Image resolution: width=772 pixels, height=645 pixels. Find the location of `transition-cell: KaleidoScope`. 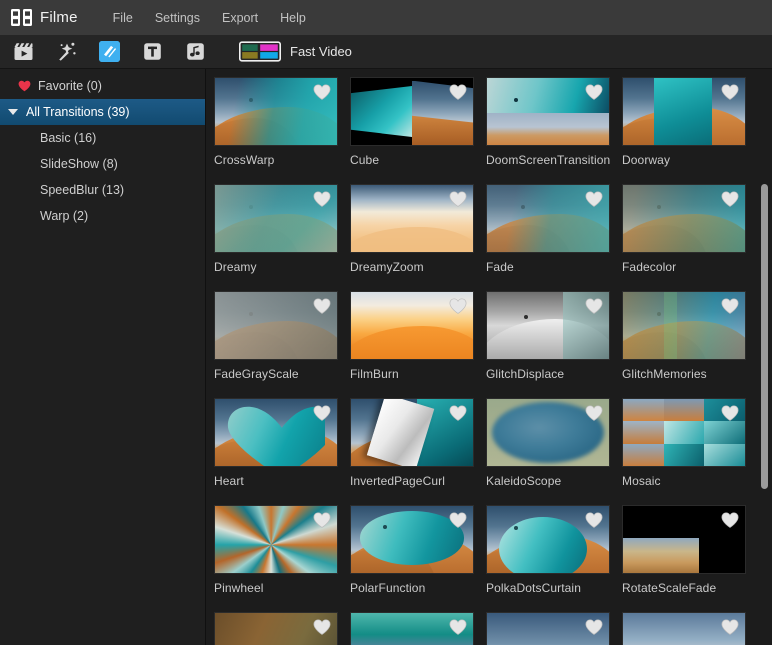

transition-cell: KaleidoScope is located at coordinates (554, 451).